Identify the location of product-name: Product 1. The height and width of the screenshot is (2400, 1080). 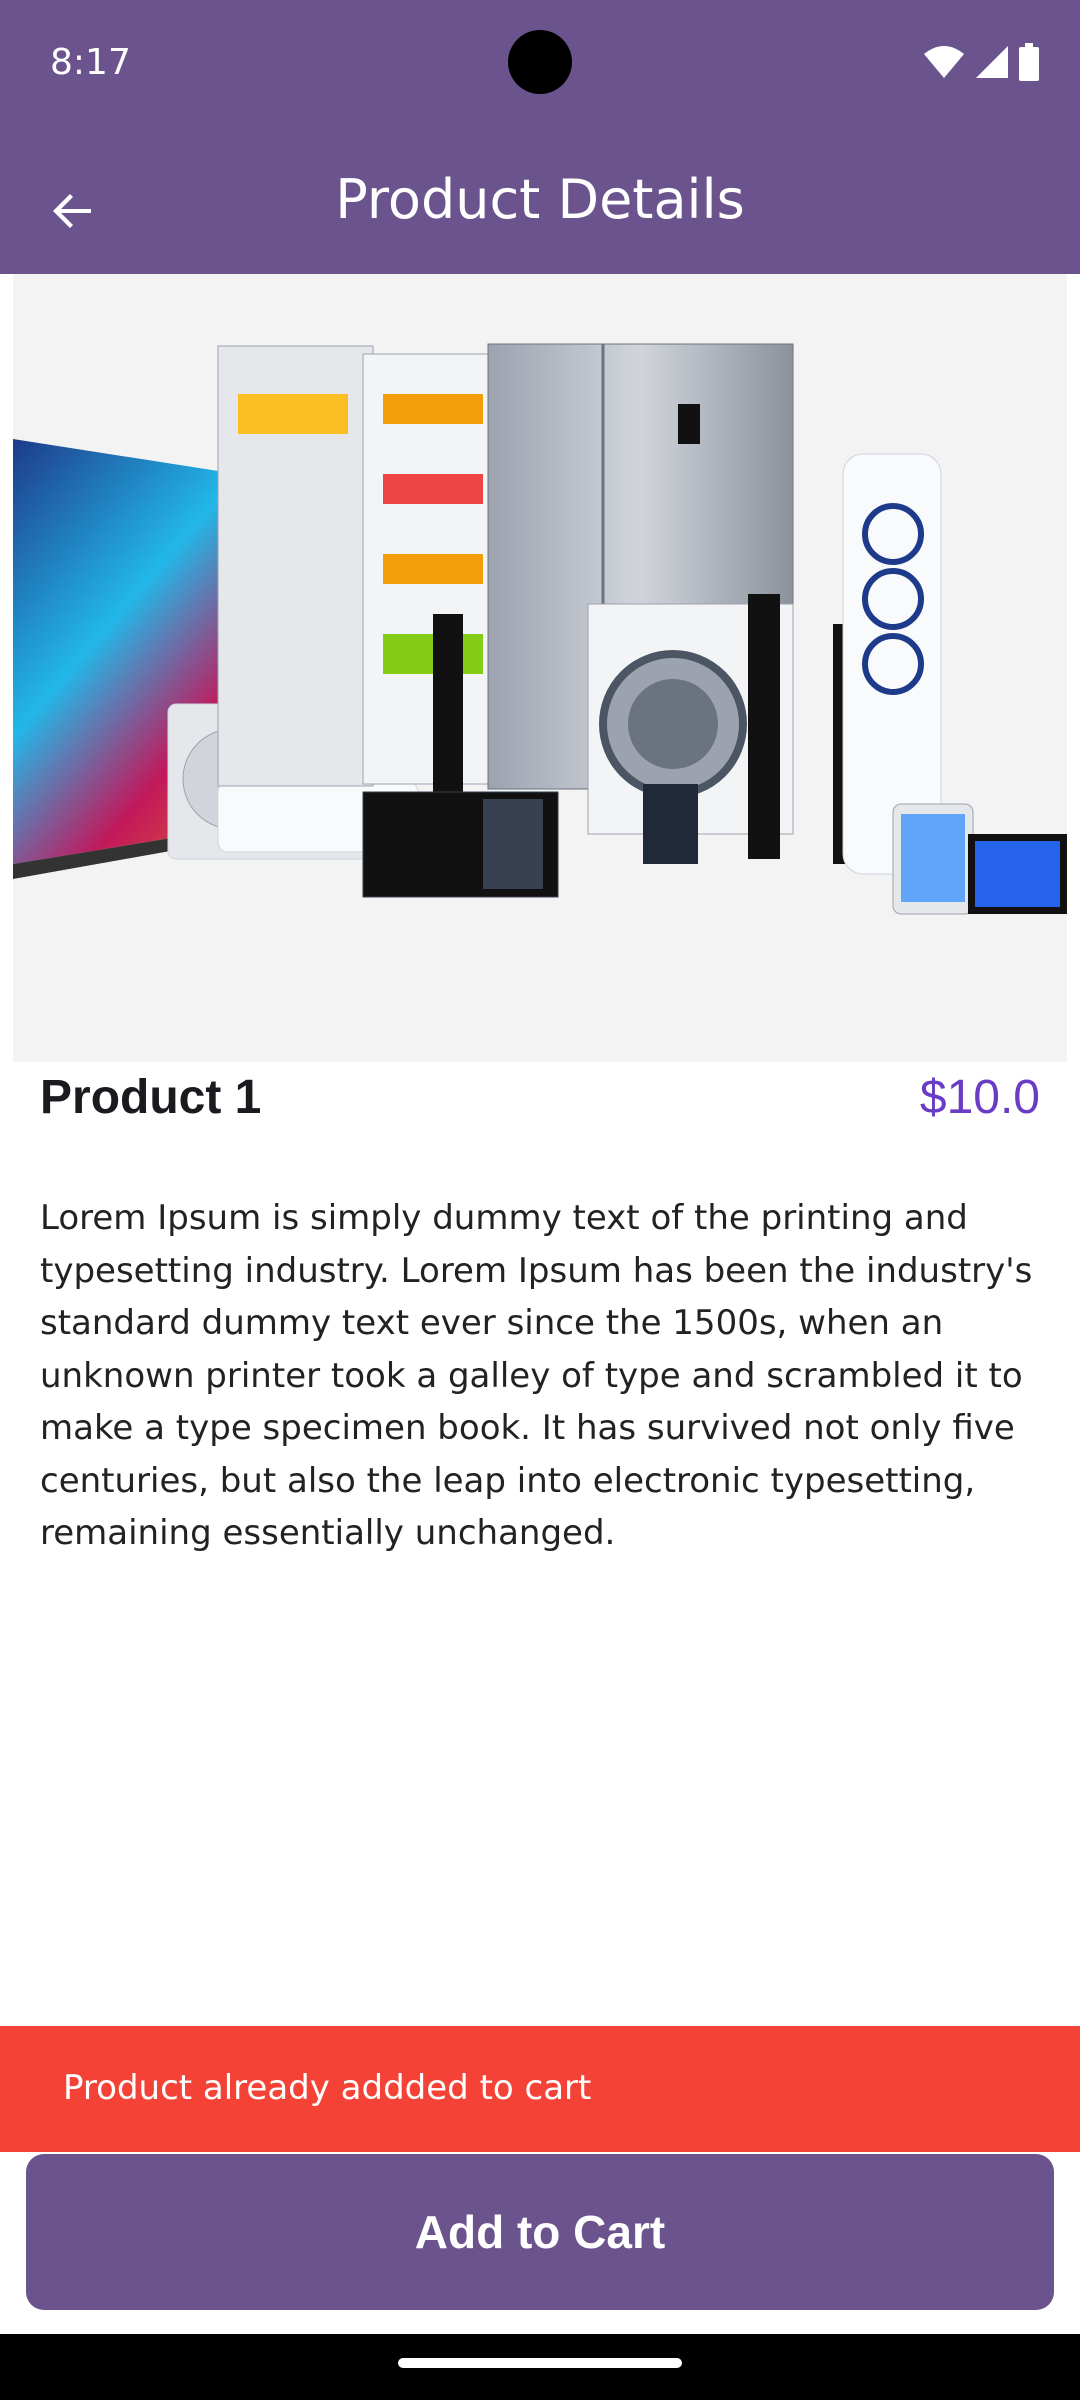
(151, 1097).